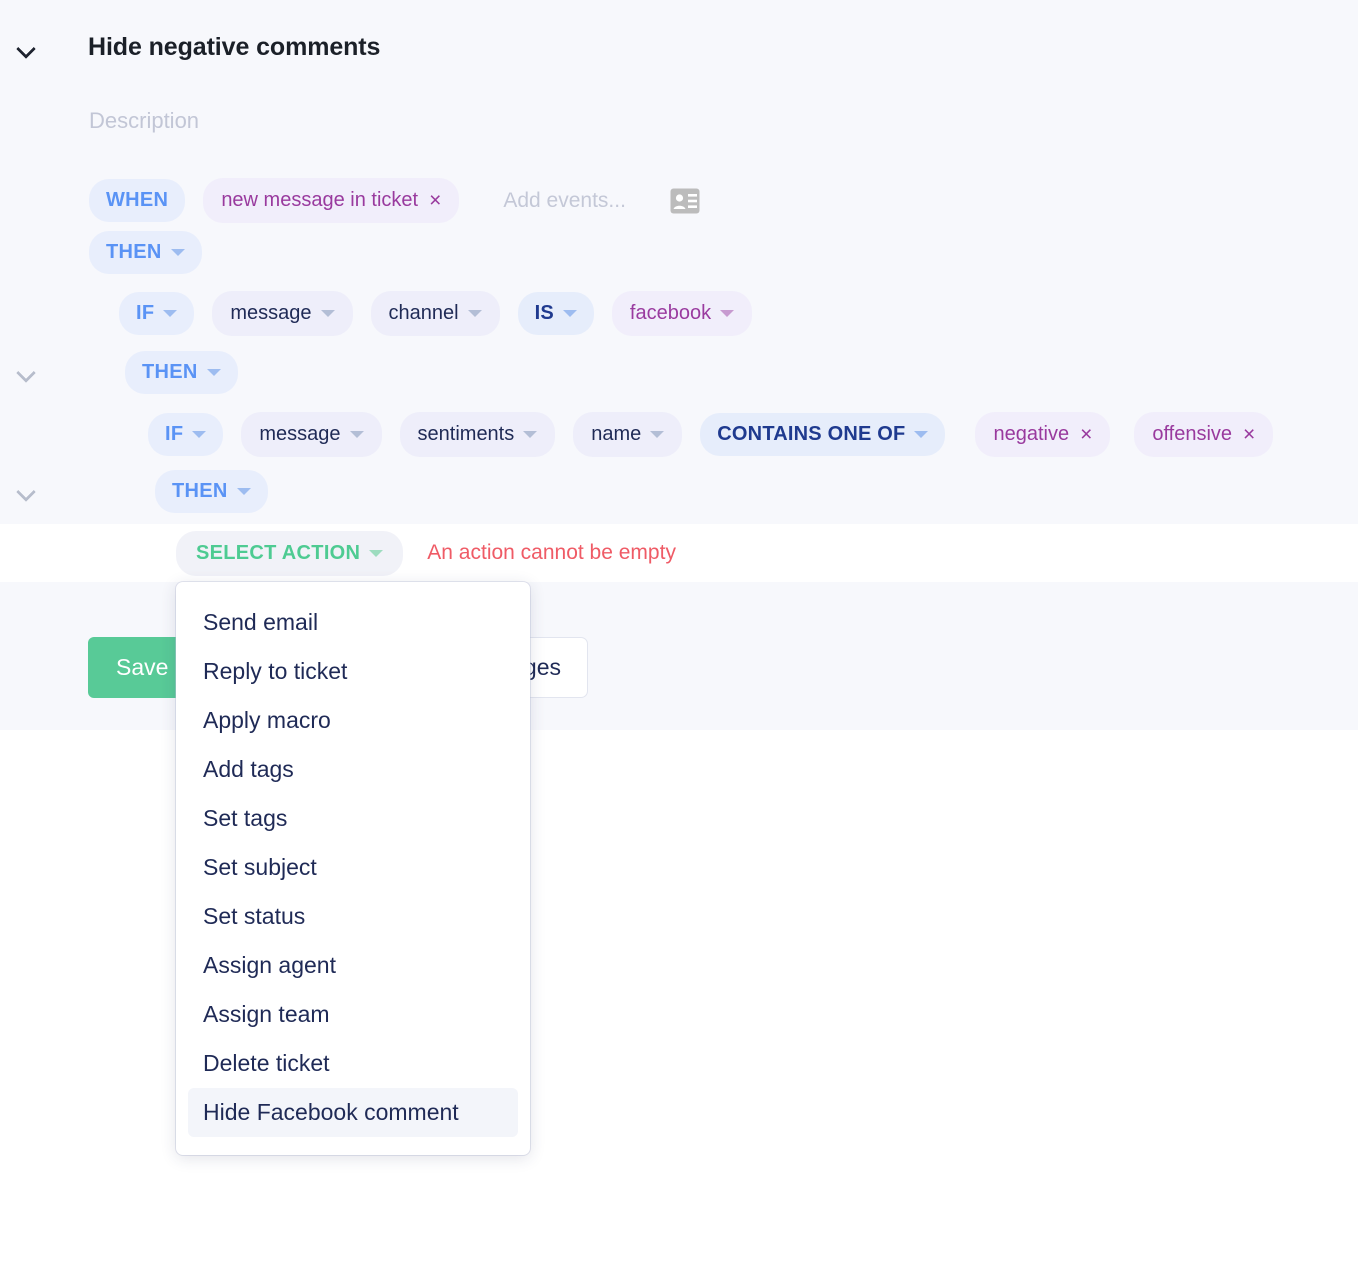 The width and height of the screenshot is (1358, 1268). I want to click on condition-1-value-select: facebook, so click(682, 313).